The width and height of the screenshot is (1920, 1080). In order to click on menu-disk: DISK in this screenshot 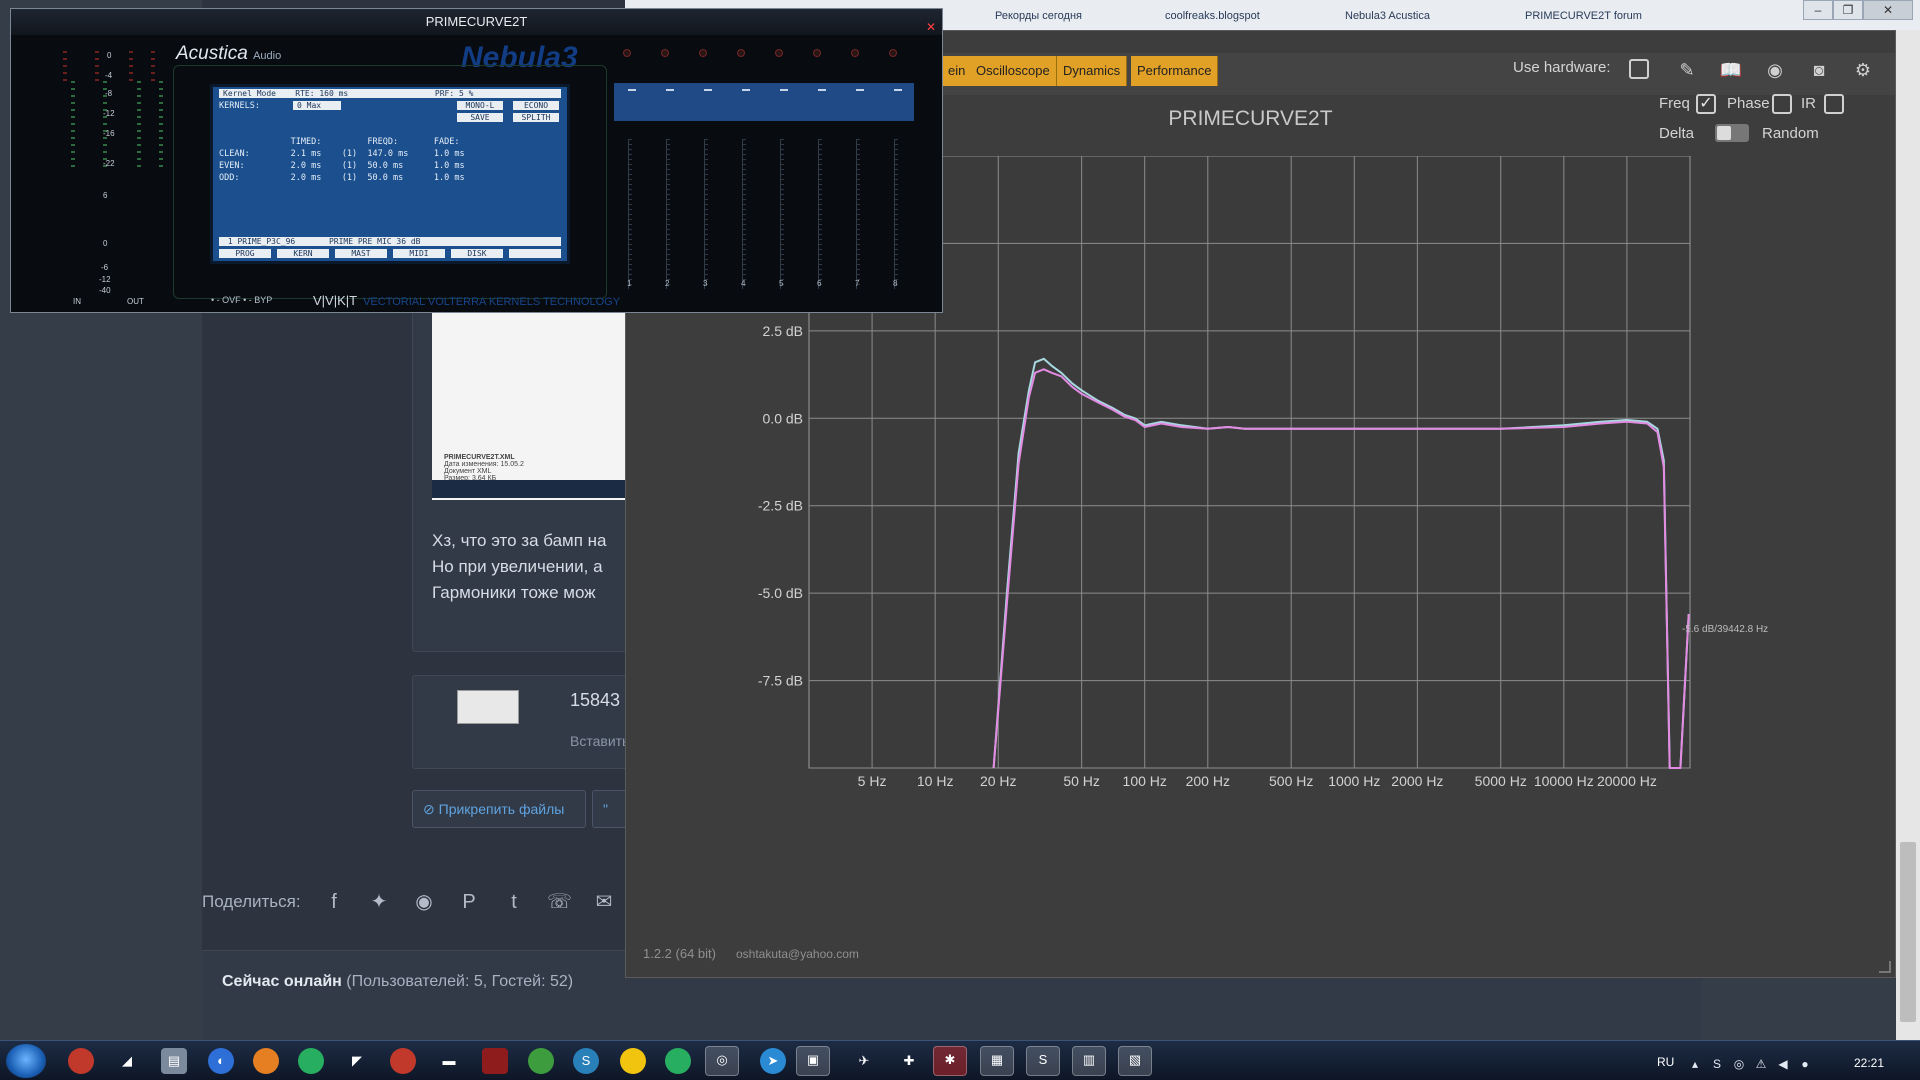, I will do `click(477, 253)`.